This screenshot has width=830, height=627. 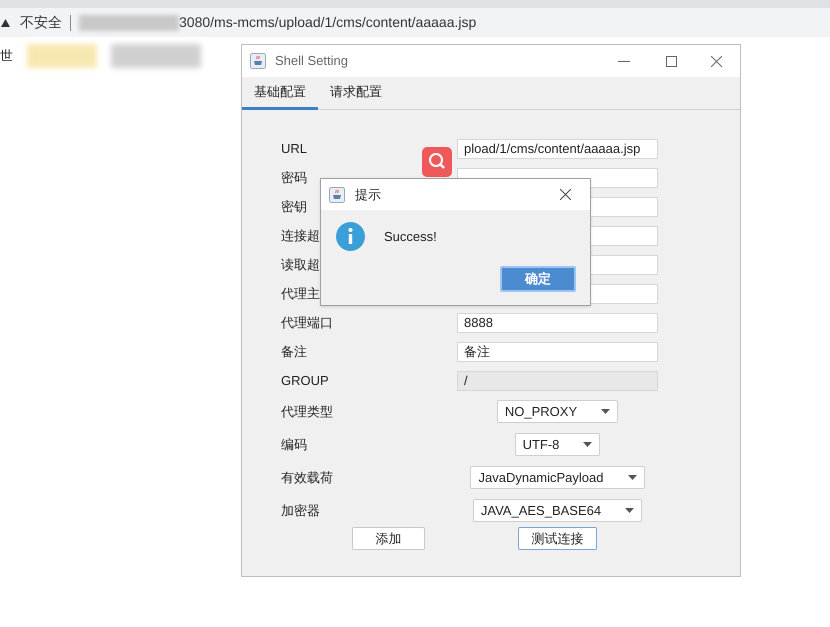 I want to click on address-bar: 不安全 3080/ms-mcms/upload/1/cms/content/aaaaa.jsp, so click(x=415, y=22).